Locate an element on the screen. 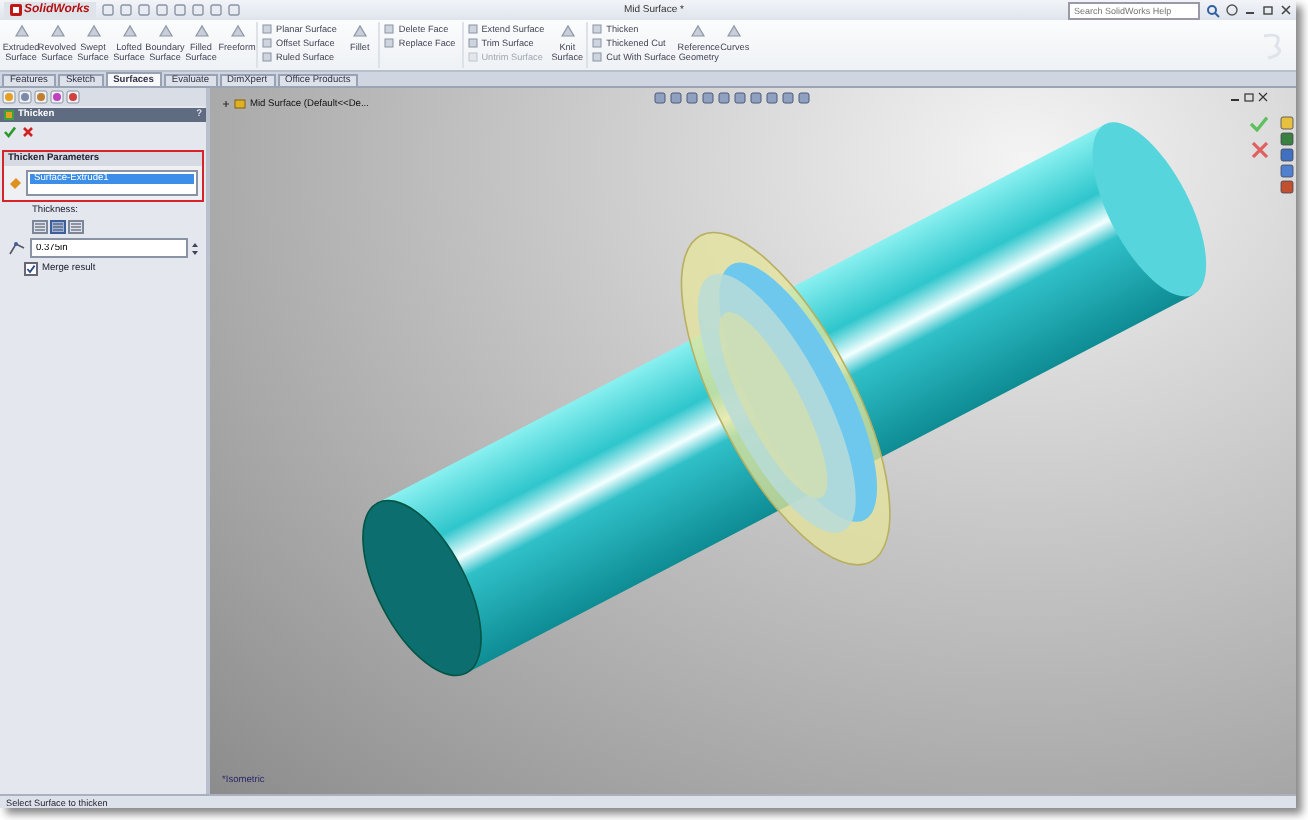 The height and width of the screenshot is (820, 1308). checkbox is located at coordinates (31, 269).